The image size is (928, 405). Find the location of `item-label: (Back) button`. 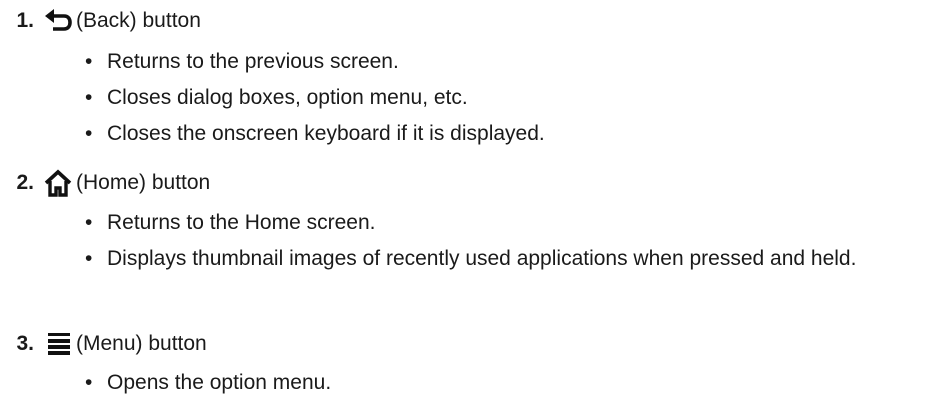

item-label: (Back) button is located at coordinates (138, 20).